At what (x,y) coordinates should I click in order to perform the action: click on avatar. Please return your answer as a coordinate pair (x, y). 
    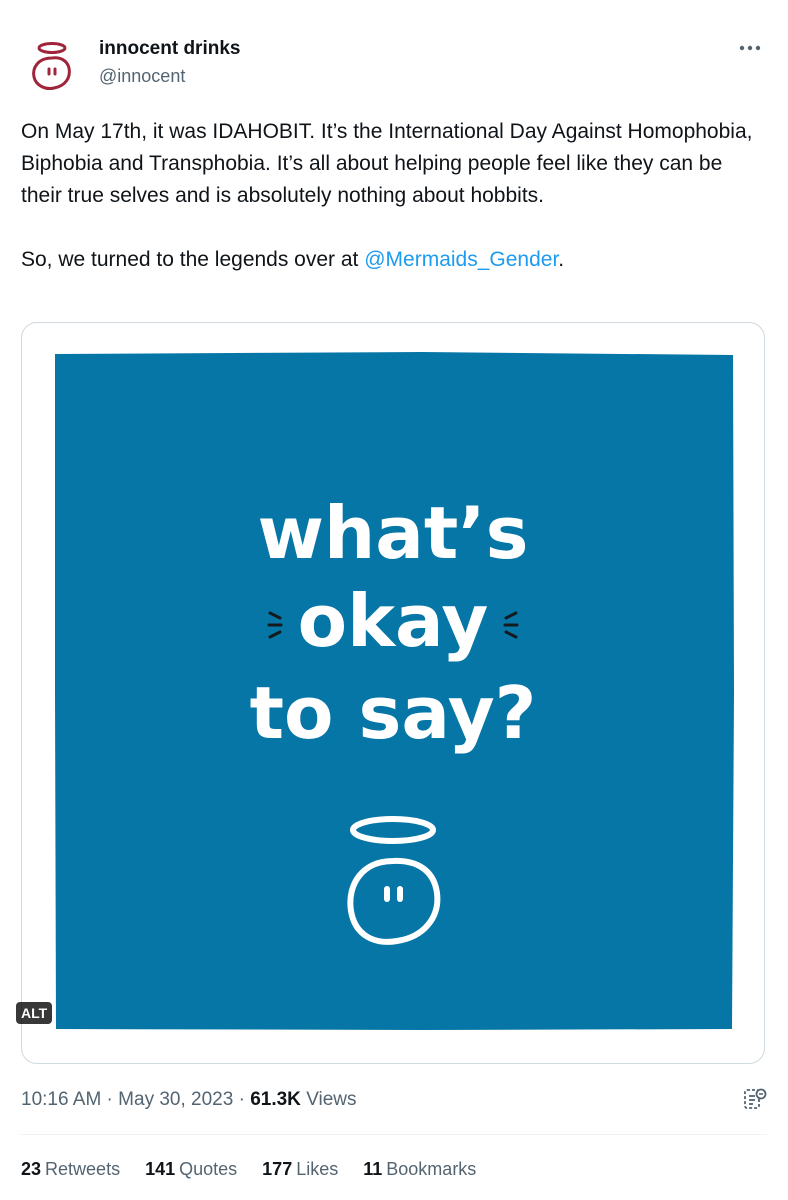
    Looking at the image, I should click on (52, 66).